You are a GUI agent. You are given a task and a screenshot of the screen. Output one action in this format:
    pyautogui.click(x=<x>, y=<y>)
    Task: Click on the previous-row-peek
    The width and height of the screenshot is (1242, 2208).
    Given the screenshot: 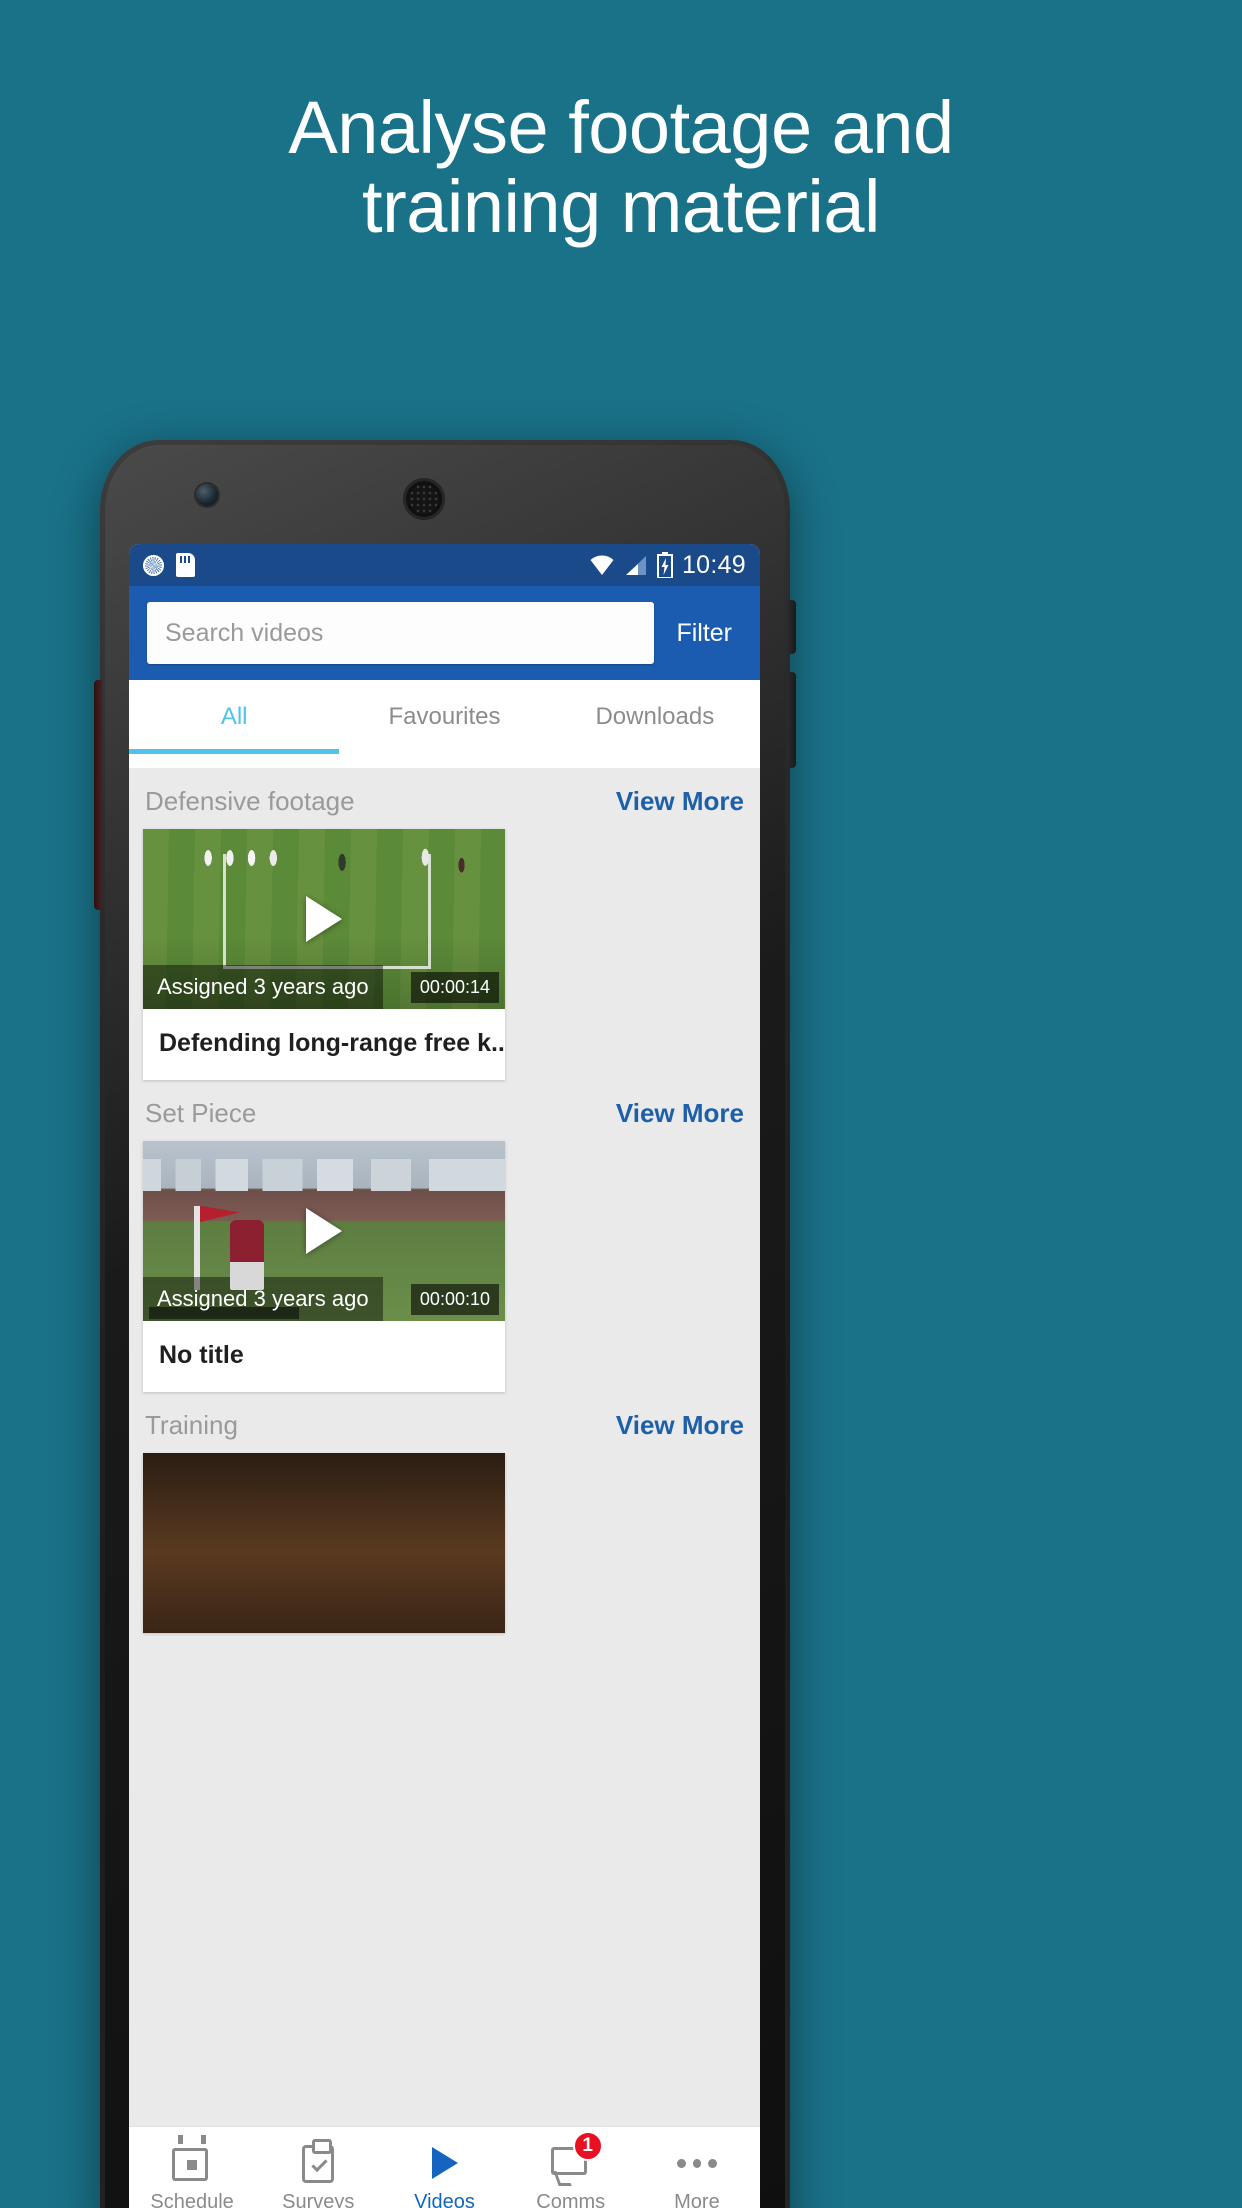 What is the action you would take?
    pyautogui.click(x=444, y=761)
    